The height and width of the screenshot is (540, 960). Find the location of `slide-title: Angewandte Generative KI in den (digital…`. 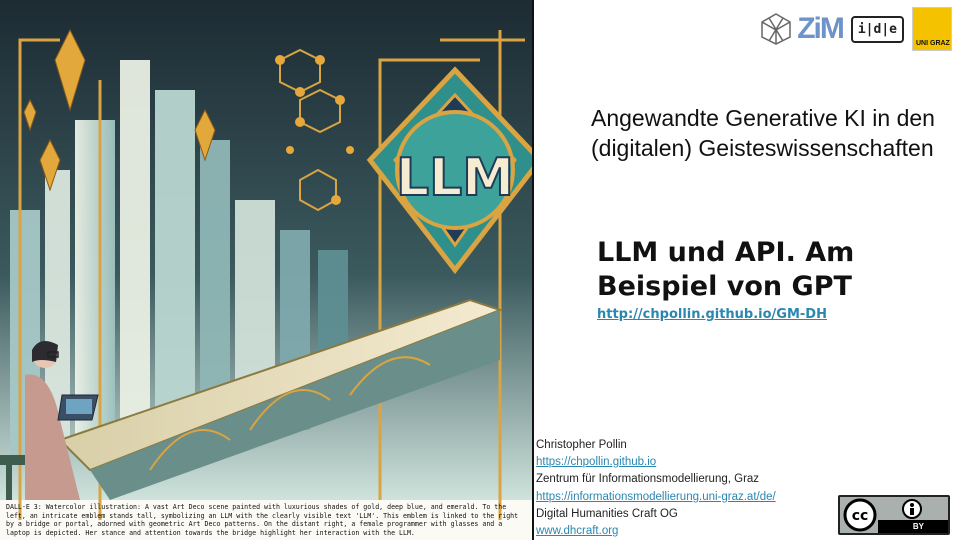

slide-title: Angewandte Generative KI in den (digital… is located at coordinates (763, 133).